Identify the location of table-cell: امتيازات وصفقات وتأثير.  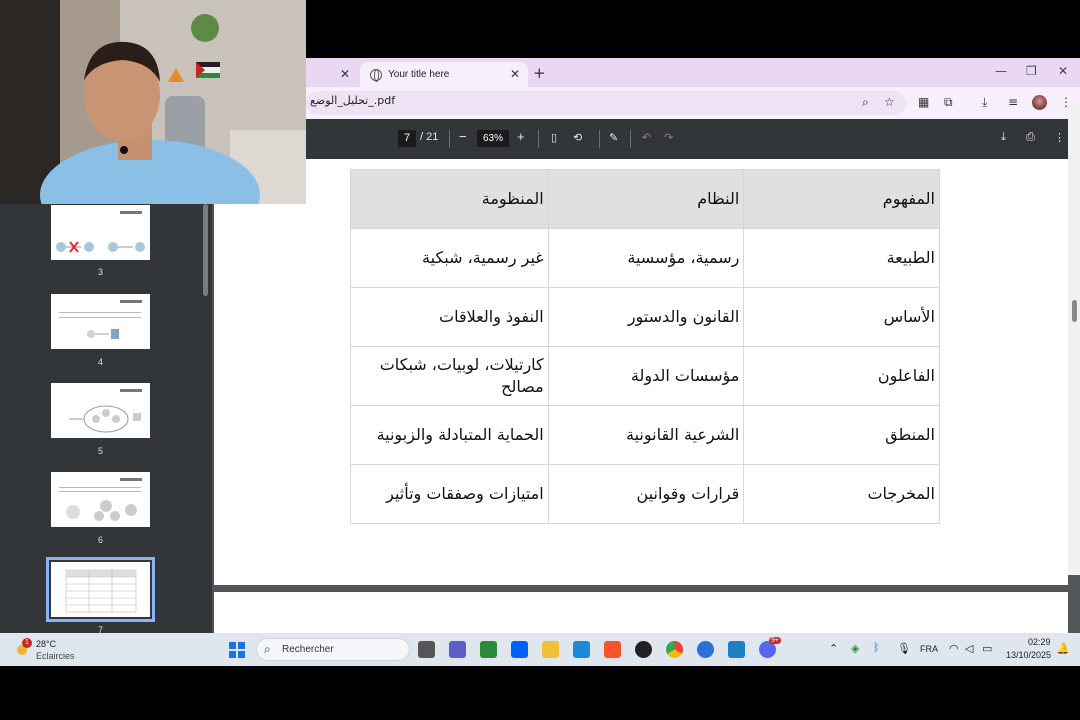
(449, 494).